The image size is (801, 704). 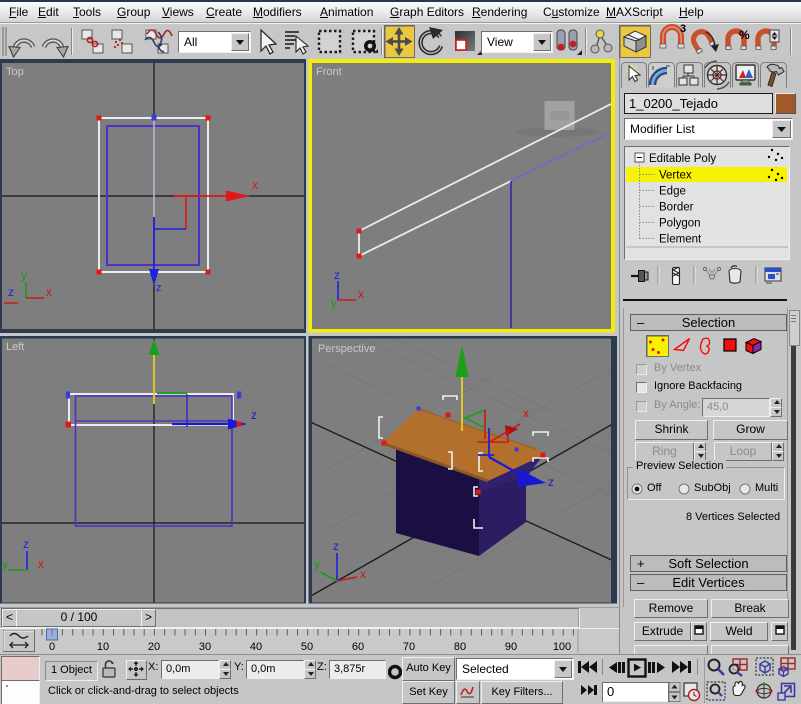 What do you see at coordinates (460, 647) in the screenshot?
I see `svg-text: 80` at bounding box center [460, 647].